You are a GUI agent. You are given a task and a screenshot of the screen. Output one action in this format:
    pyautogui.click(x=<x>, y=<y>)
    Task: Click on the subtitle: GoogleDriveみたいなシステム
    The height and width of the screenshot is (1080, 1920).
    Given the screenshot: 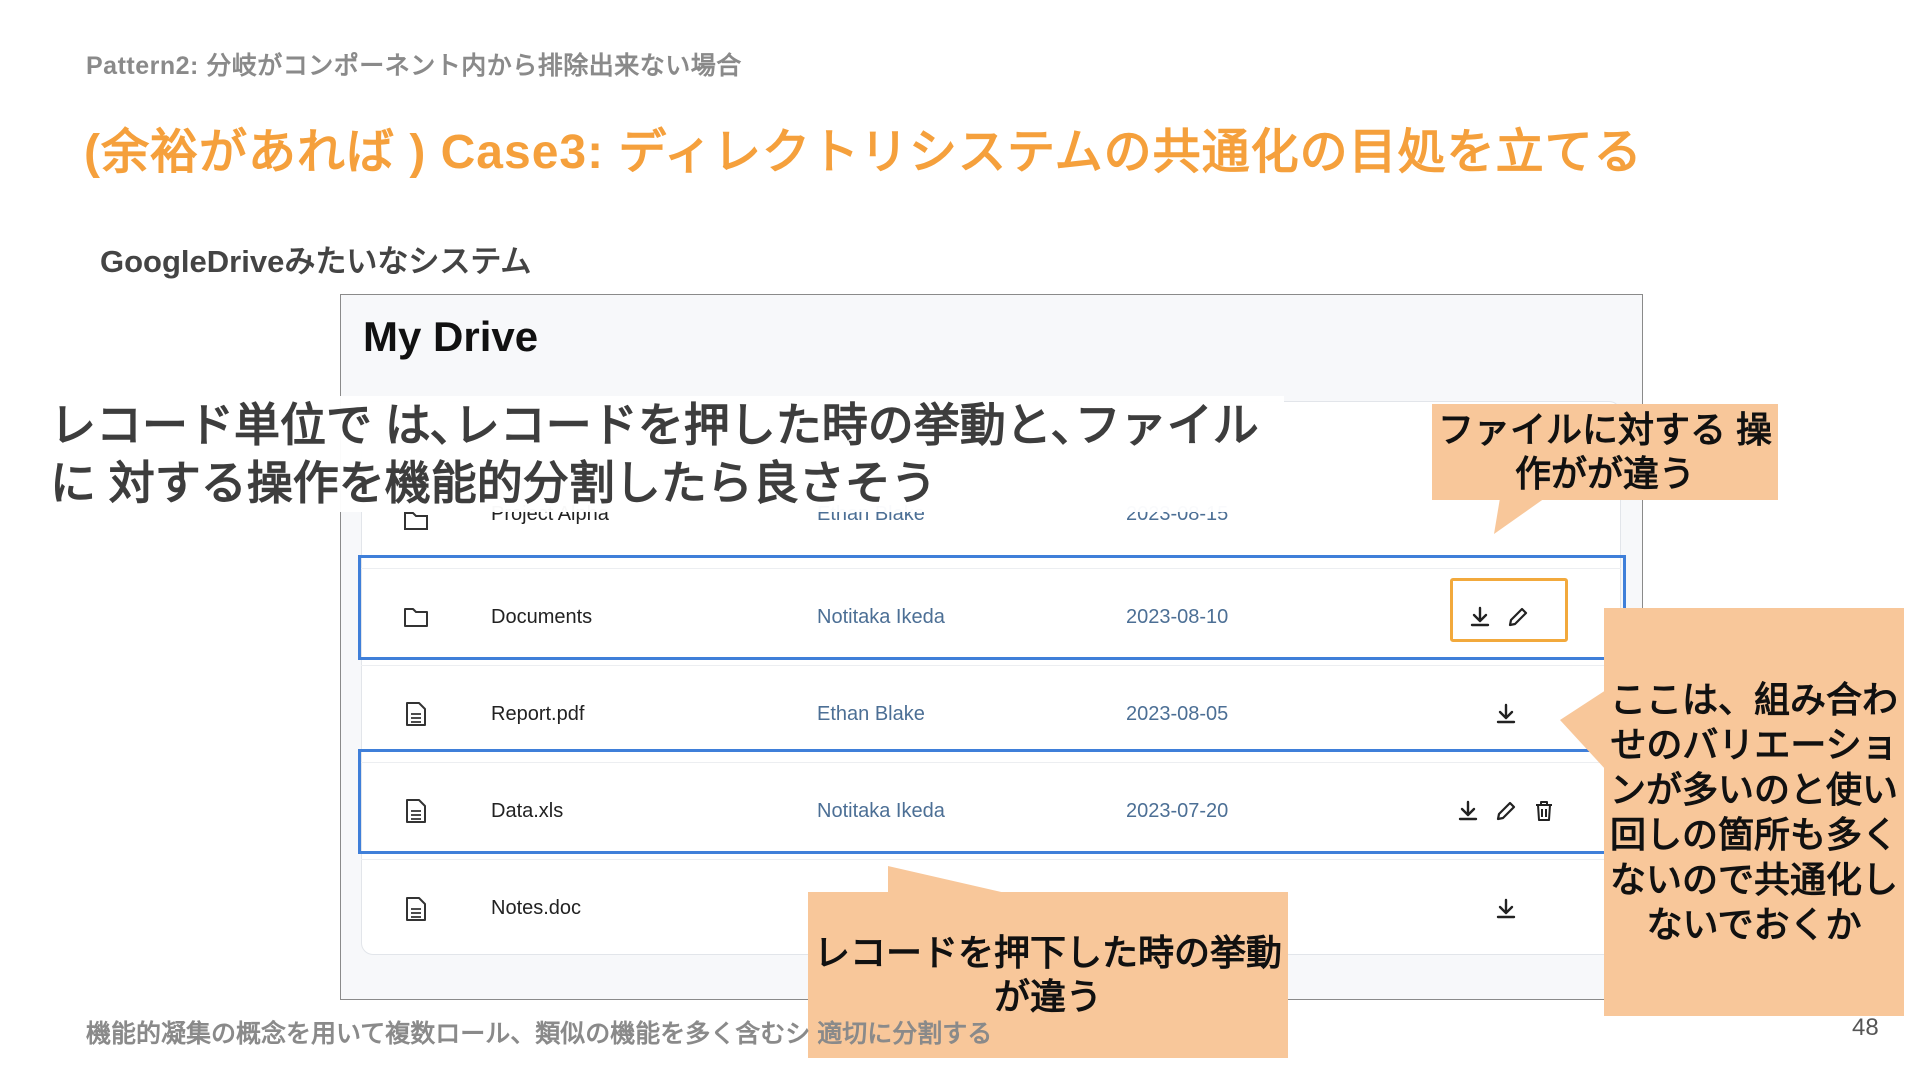 What is the action you would take?
    pyautogui.click(x=316, y=261)
    